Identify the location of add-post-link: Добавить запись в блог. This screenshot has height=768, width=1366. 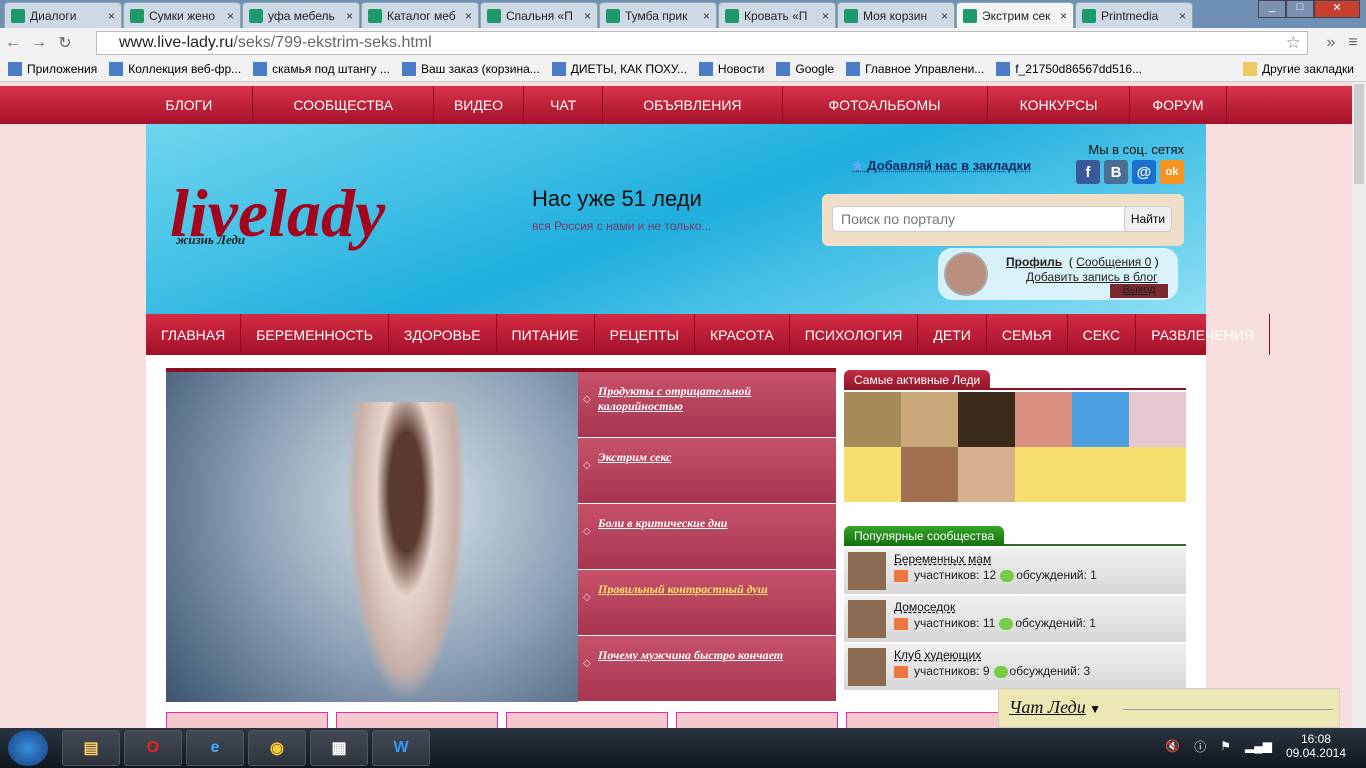
(1092, 277).